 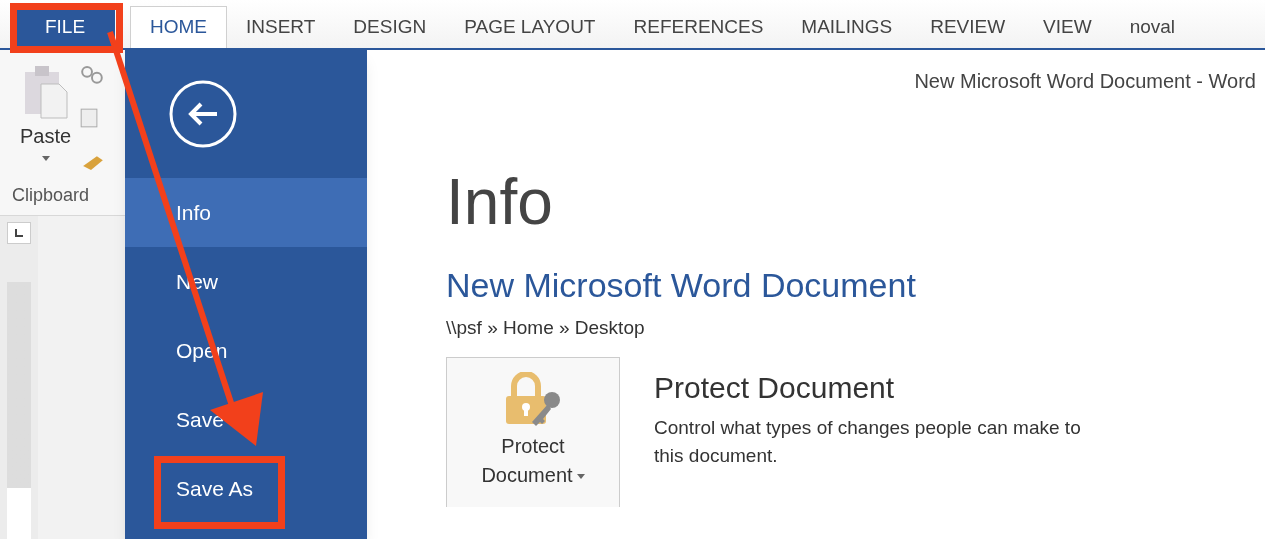 What do you see at coordinates (1152, 27) in the screenshot?
I see `ribbon-tab: noval` at bounding box center [1152, 27].